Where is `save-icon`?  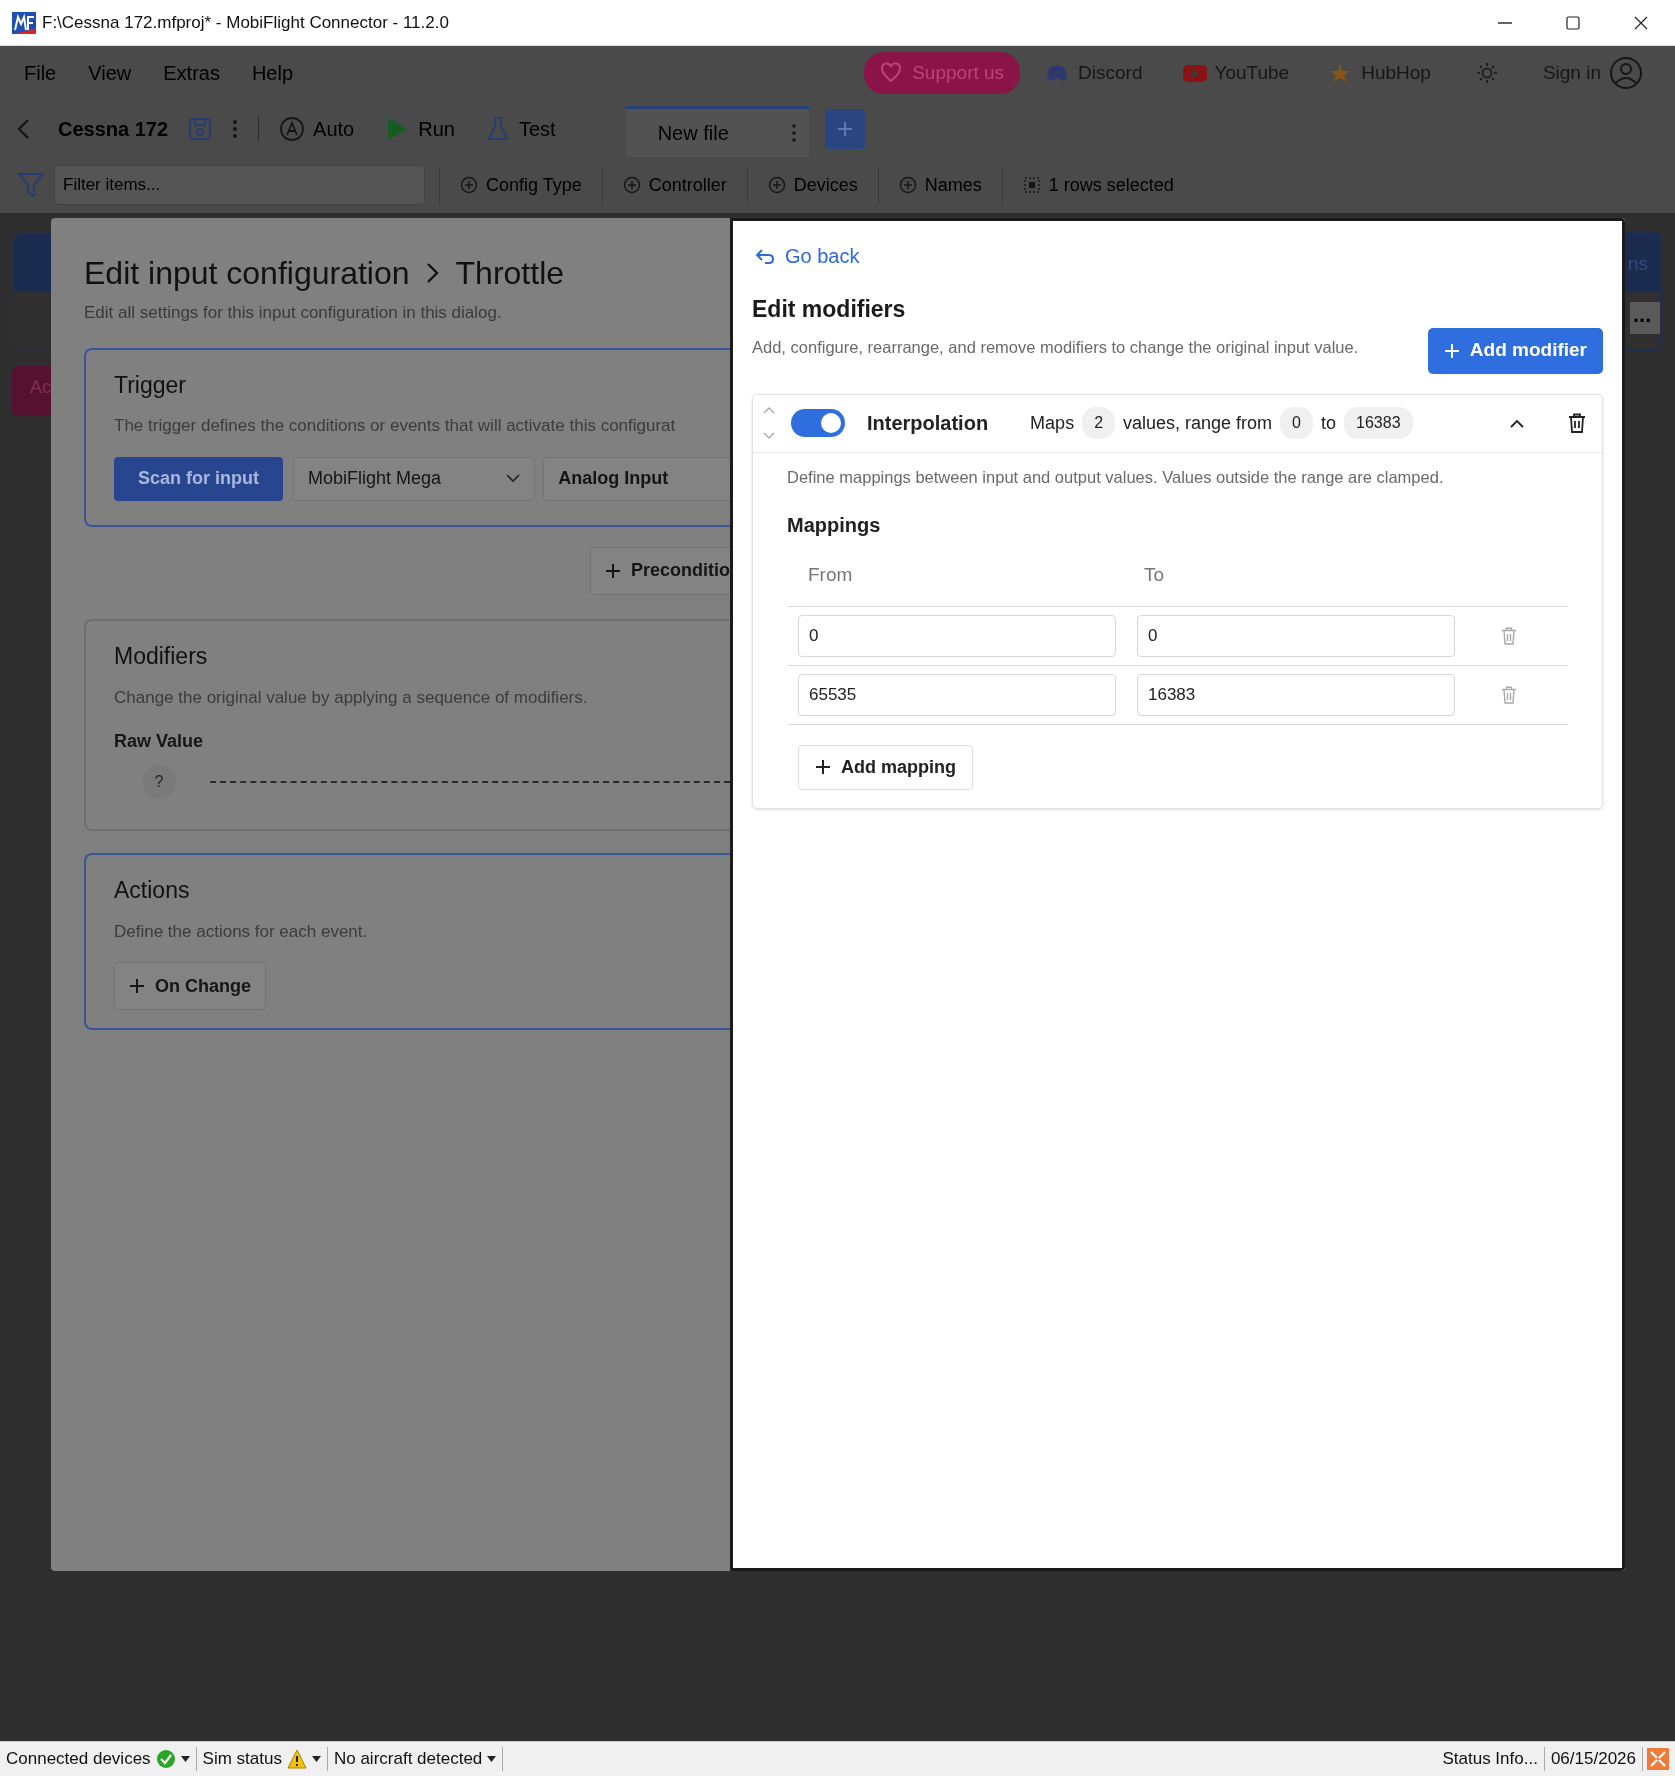
save-icon is located at coordinates (200, 128).